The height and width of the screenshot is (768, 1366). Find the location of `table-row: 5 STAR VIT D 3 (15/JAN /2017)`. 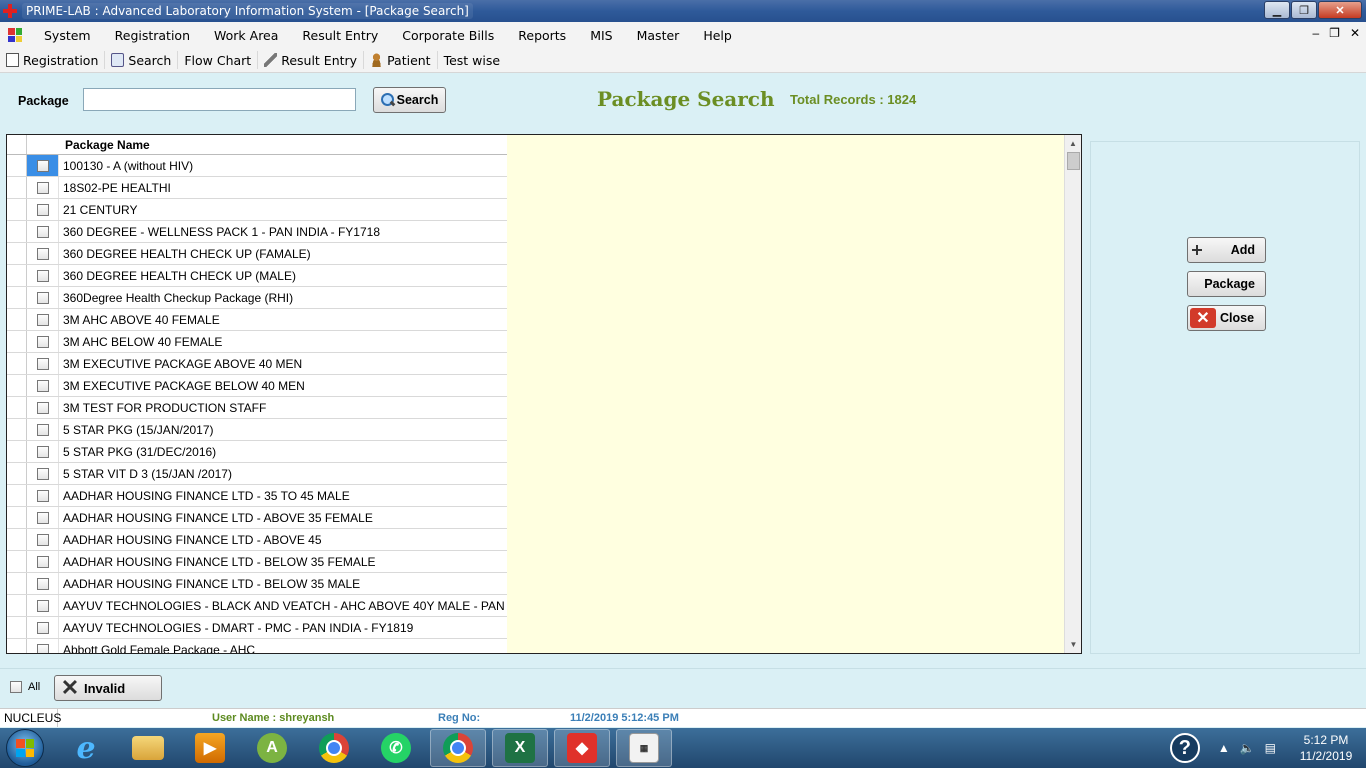

table-row: 5 STAR VIT D 3 (15/JAN /2017) is located at coordinates (257, 474).